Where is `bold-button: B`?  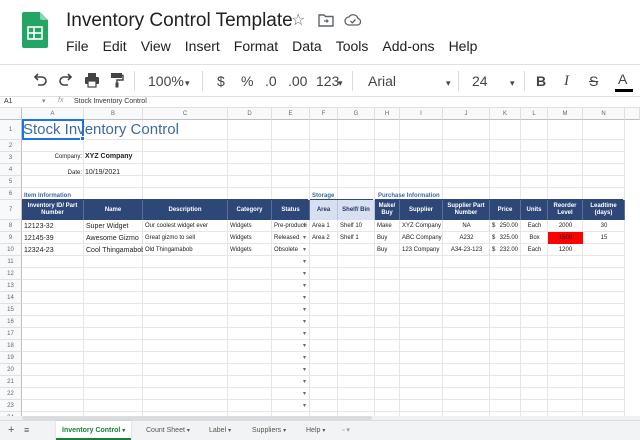
bold-button: B is located at coordinates (541, 81).